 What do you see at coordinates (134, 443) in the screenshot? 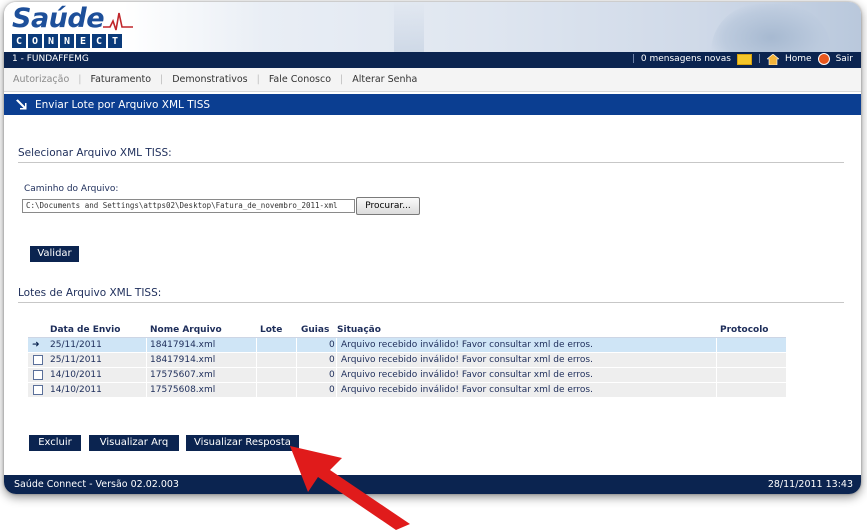
I see `view-file-button: Visualizar Arq` at bounding box center [134, 443].